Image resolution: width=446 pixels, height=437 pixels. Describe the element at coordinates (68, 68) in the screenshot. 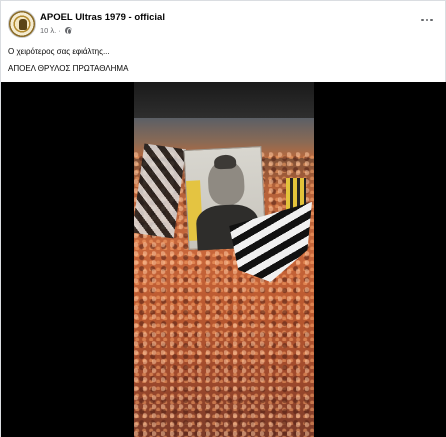

I see `caption-line: ΑΠΟΕΛ ΘΡΥΛΟΣ ΠΡΩΤΑΘΛΗΜΑ` at that location.